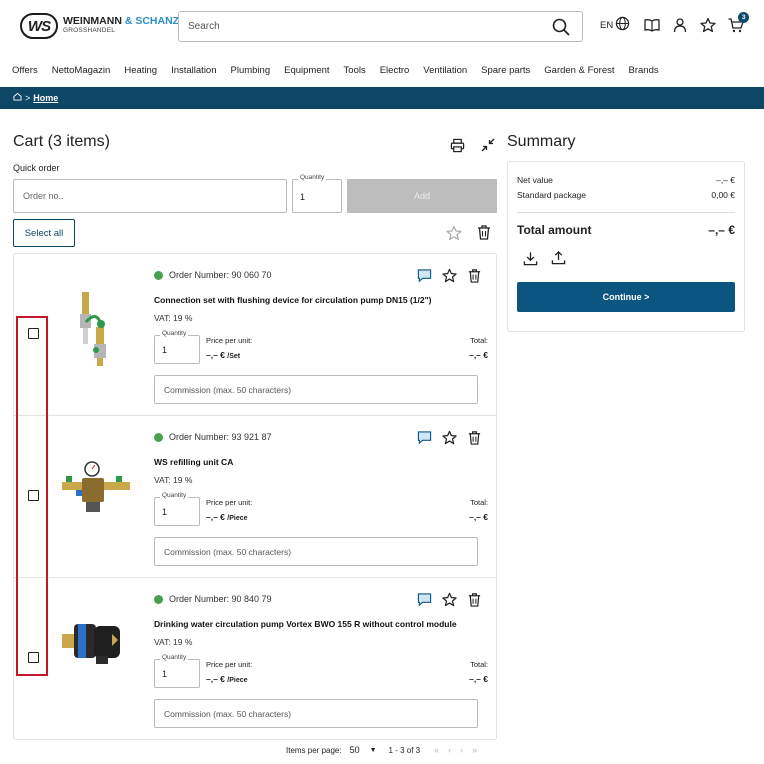 This screenshot has height=764, width=764. Describe the element at coordinates (441, 750) in the screenshot. I see `first-page-icon: «` at that location.